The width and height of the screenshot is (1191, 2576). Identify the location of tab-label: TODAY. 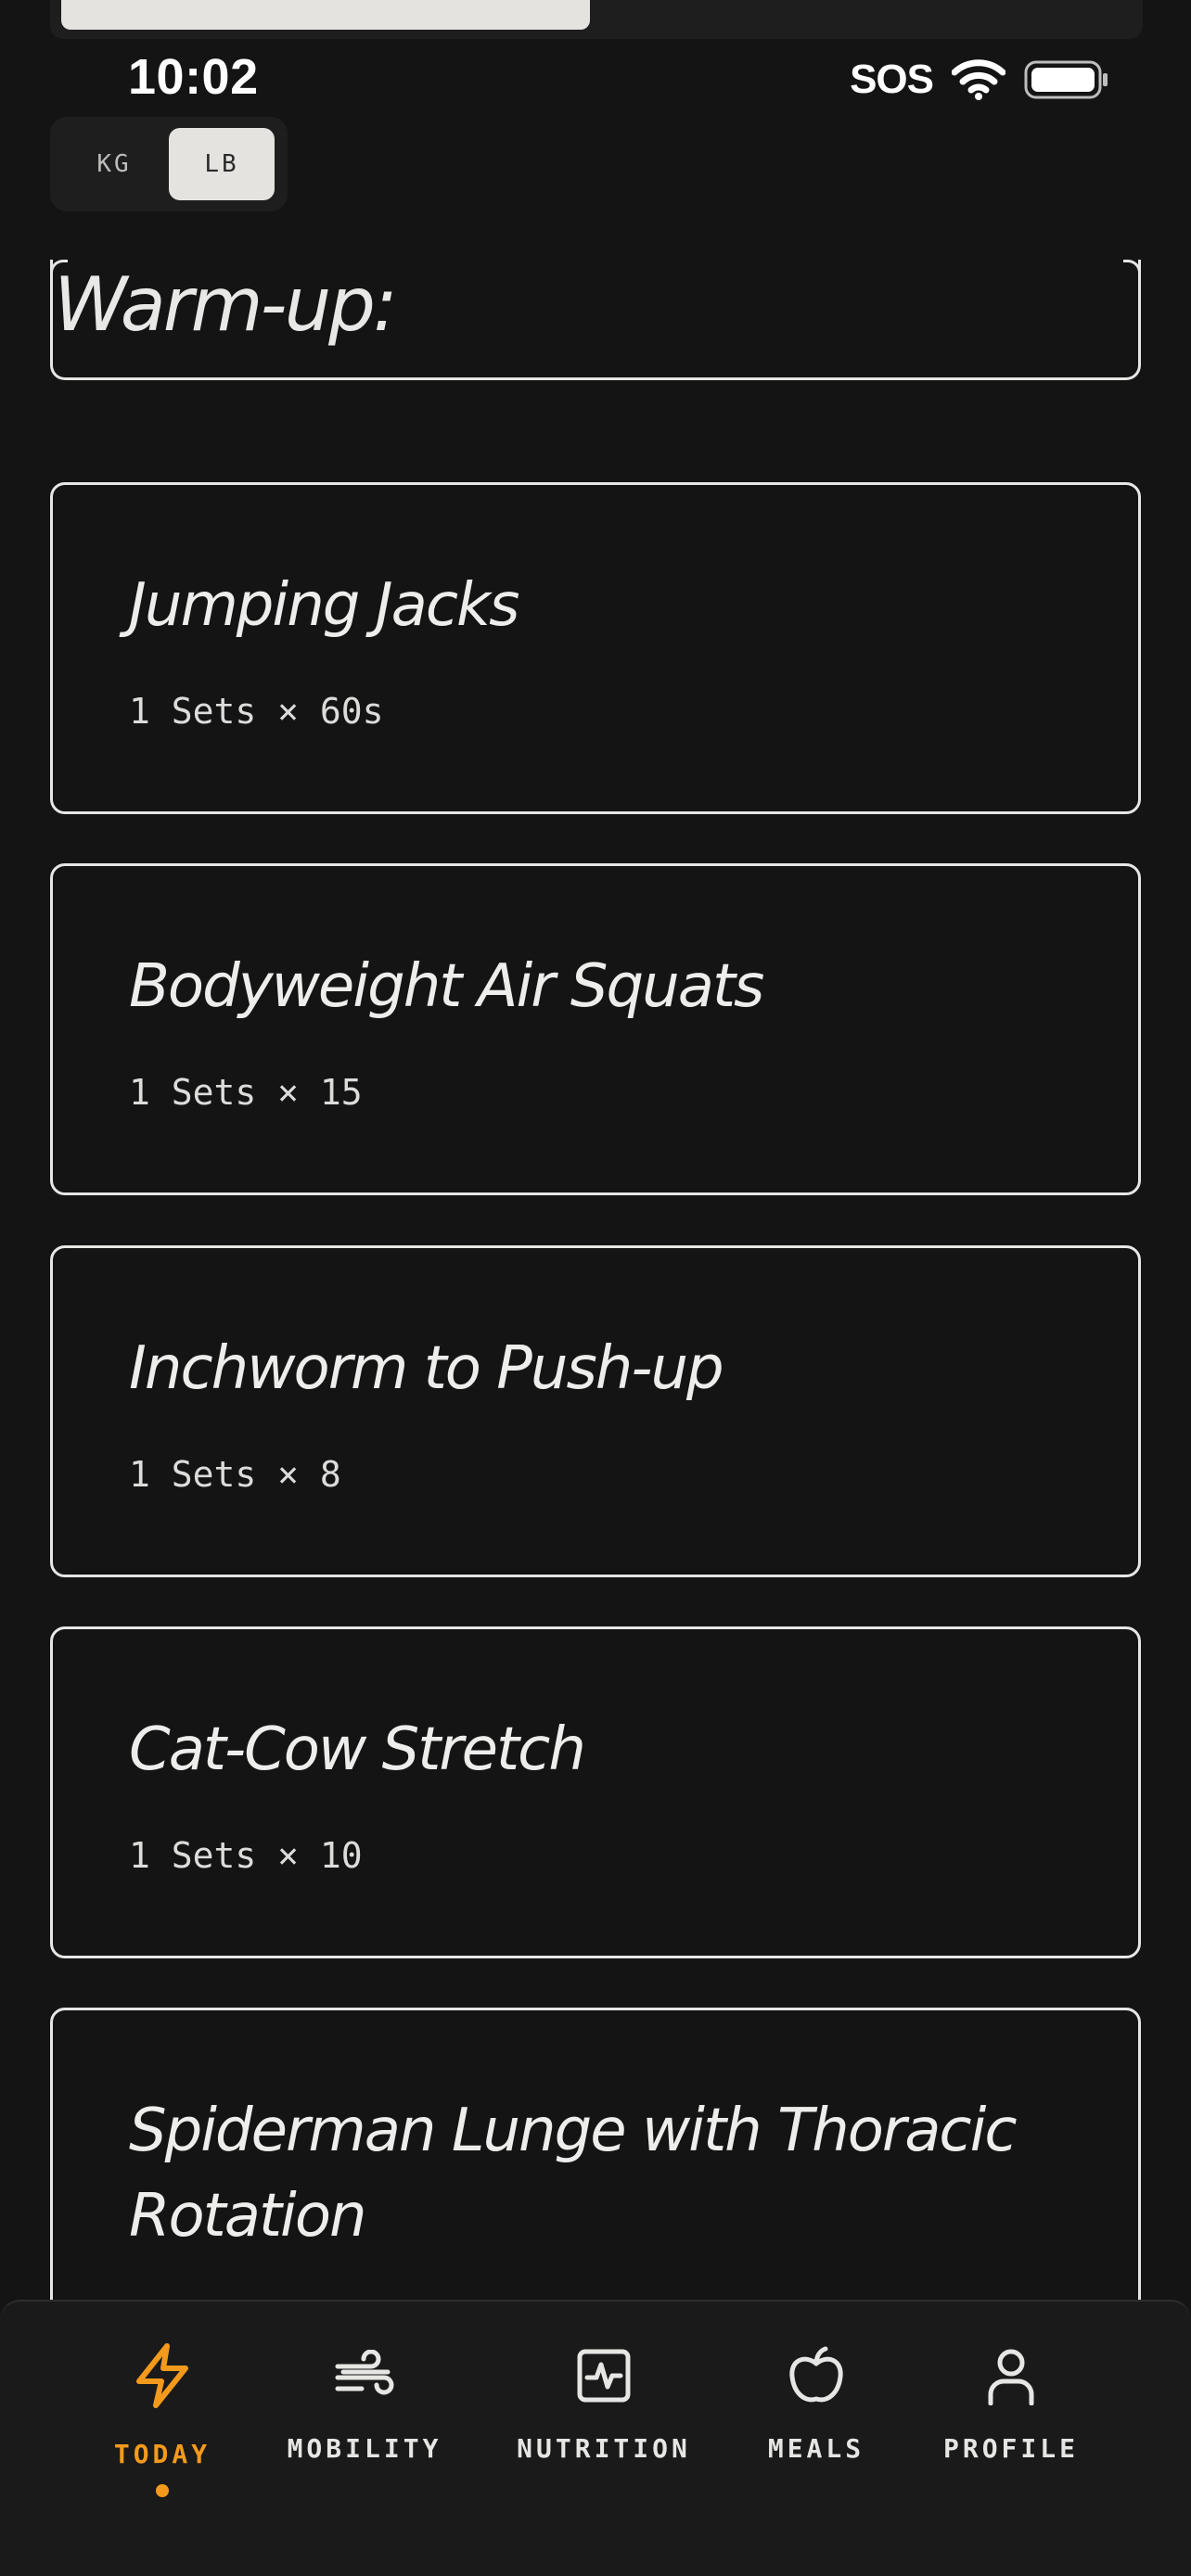
(162, 2454).